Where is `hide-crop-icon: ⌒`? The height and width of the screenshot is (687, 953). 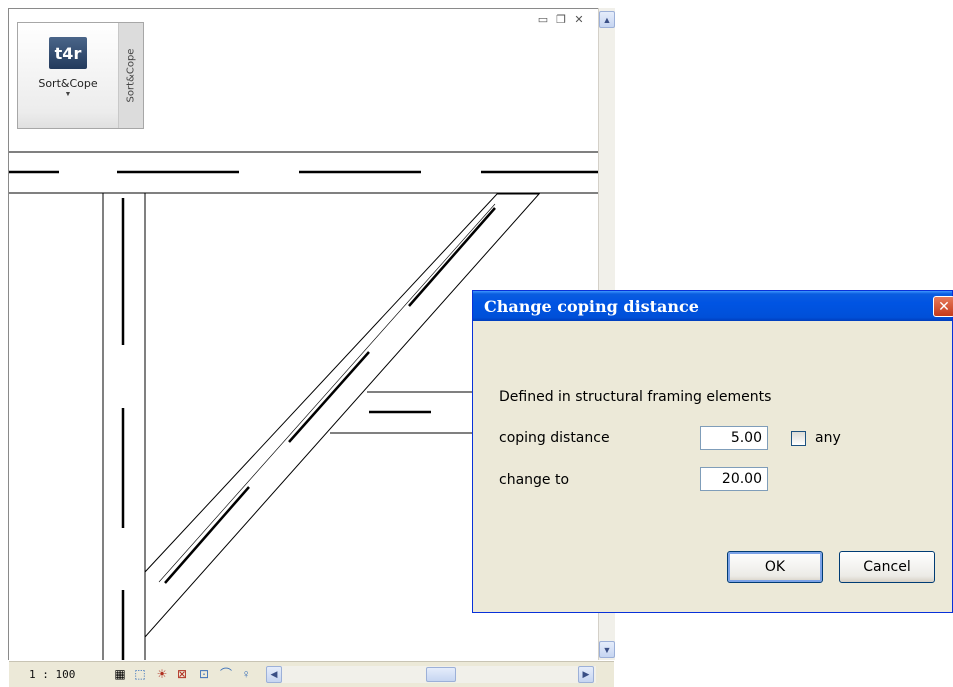
hide-crop-icon: ⌒ is located at coordinates (226, 674).